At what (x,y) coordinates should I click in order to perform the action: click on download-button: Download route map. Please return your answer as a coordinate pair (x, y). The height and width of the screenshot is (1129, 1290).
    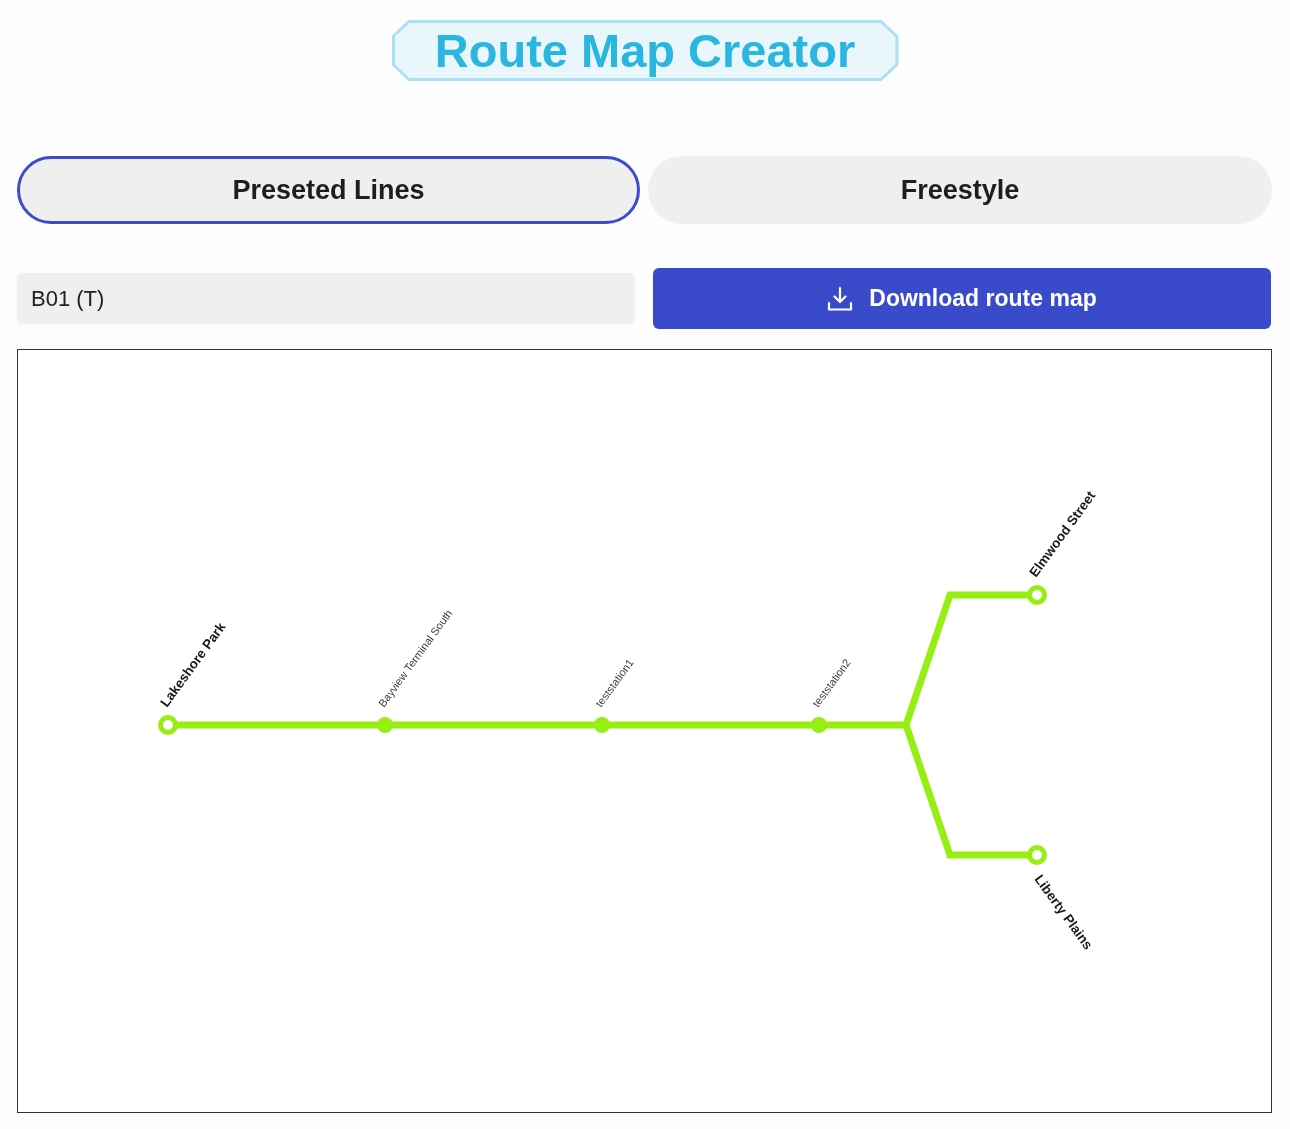
    Looking at the image, I should click on (962, 298).